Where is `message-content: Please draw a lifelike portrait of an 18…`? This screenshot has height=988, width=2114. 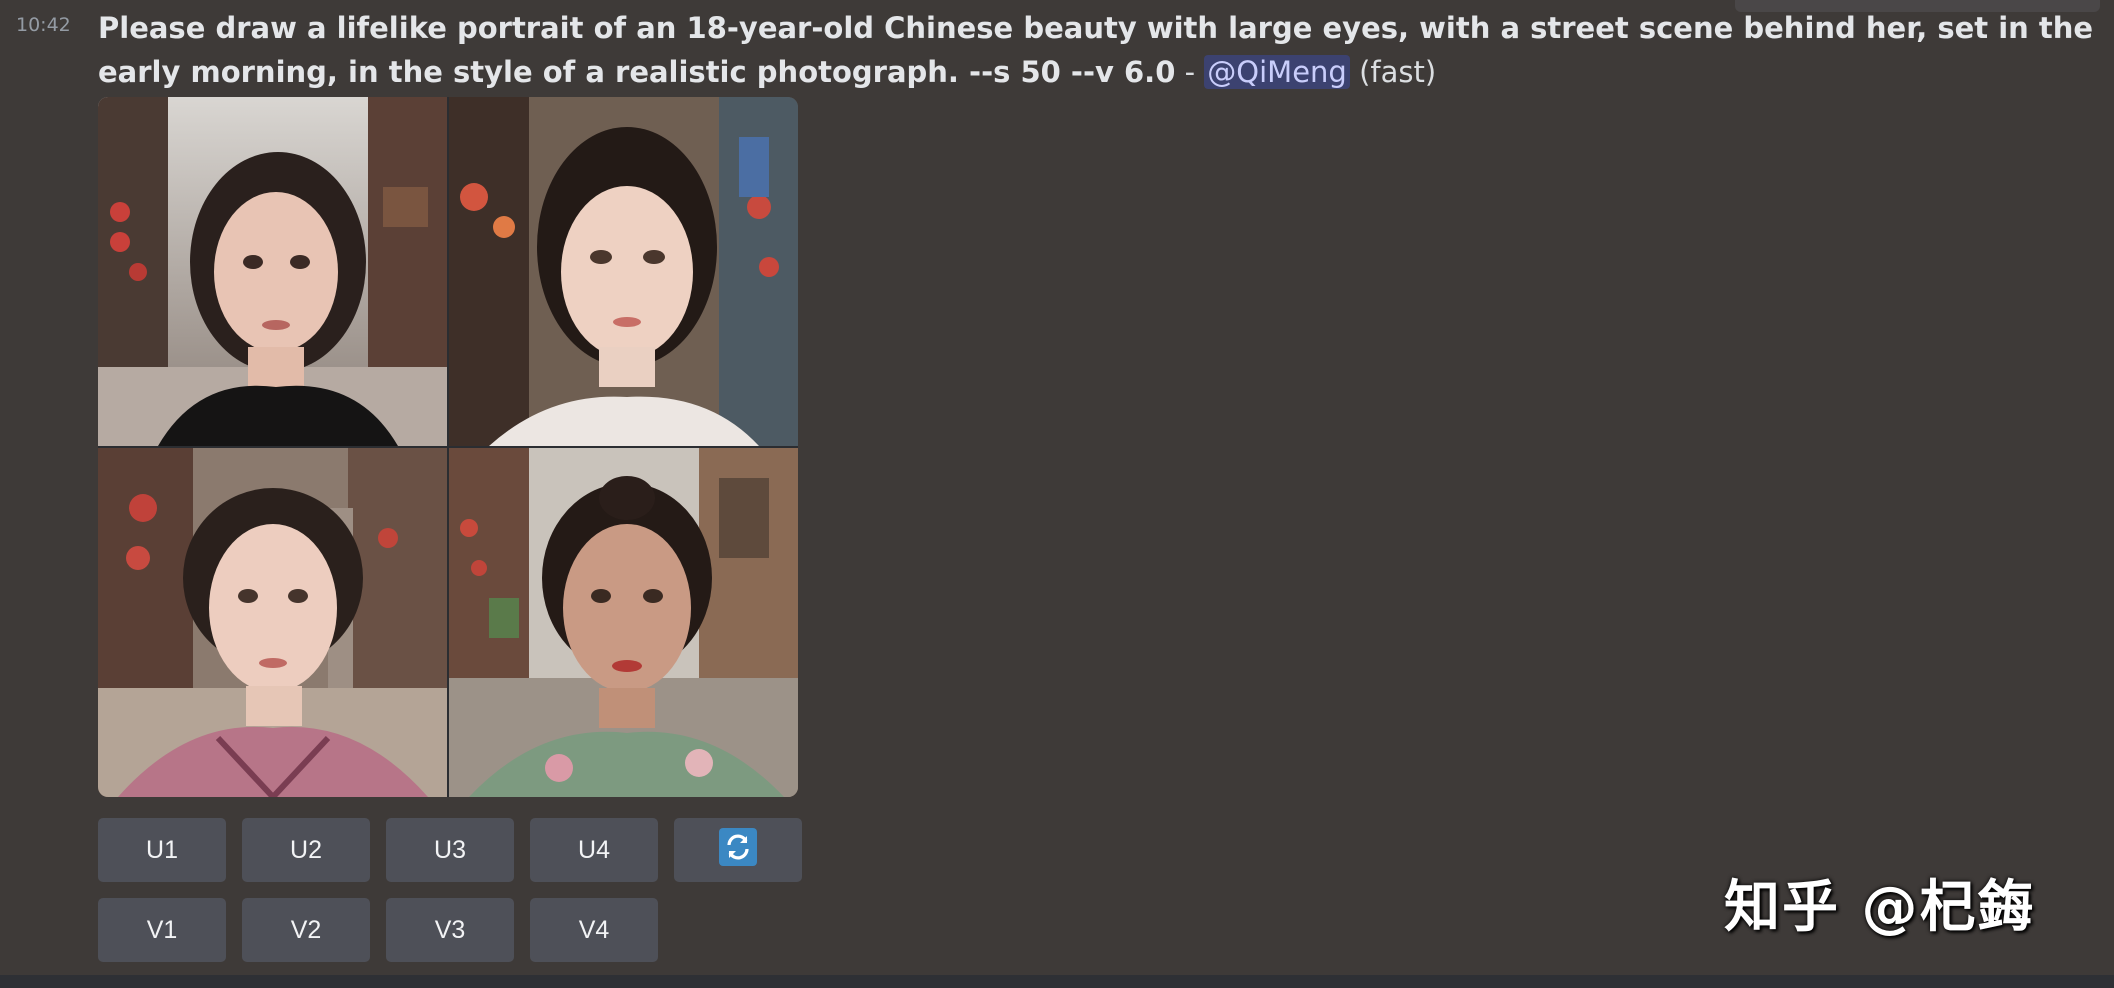
message-content: Please draw a lifelike portrait of an 18… is located at coordinates (1098, 50).